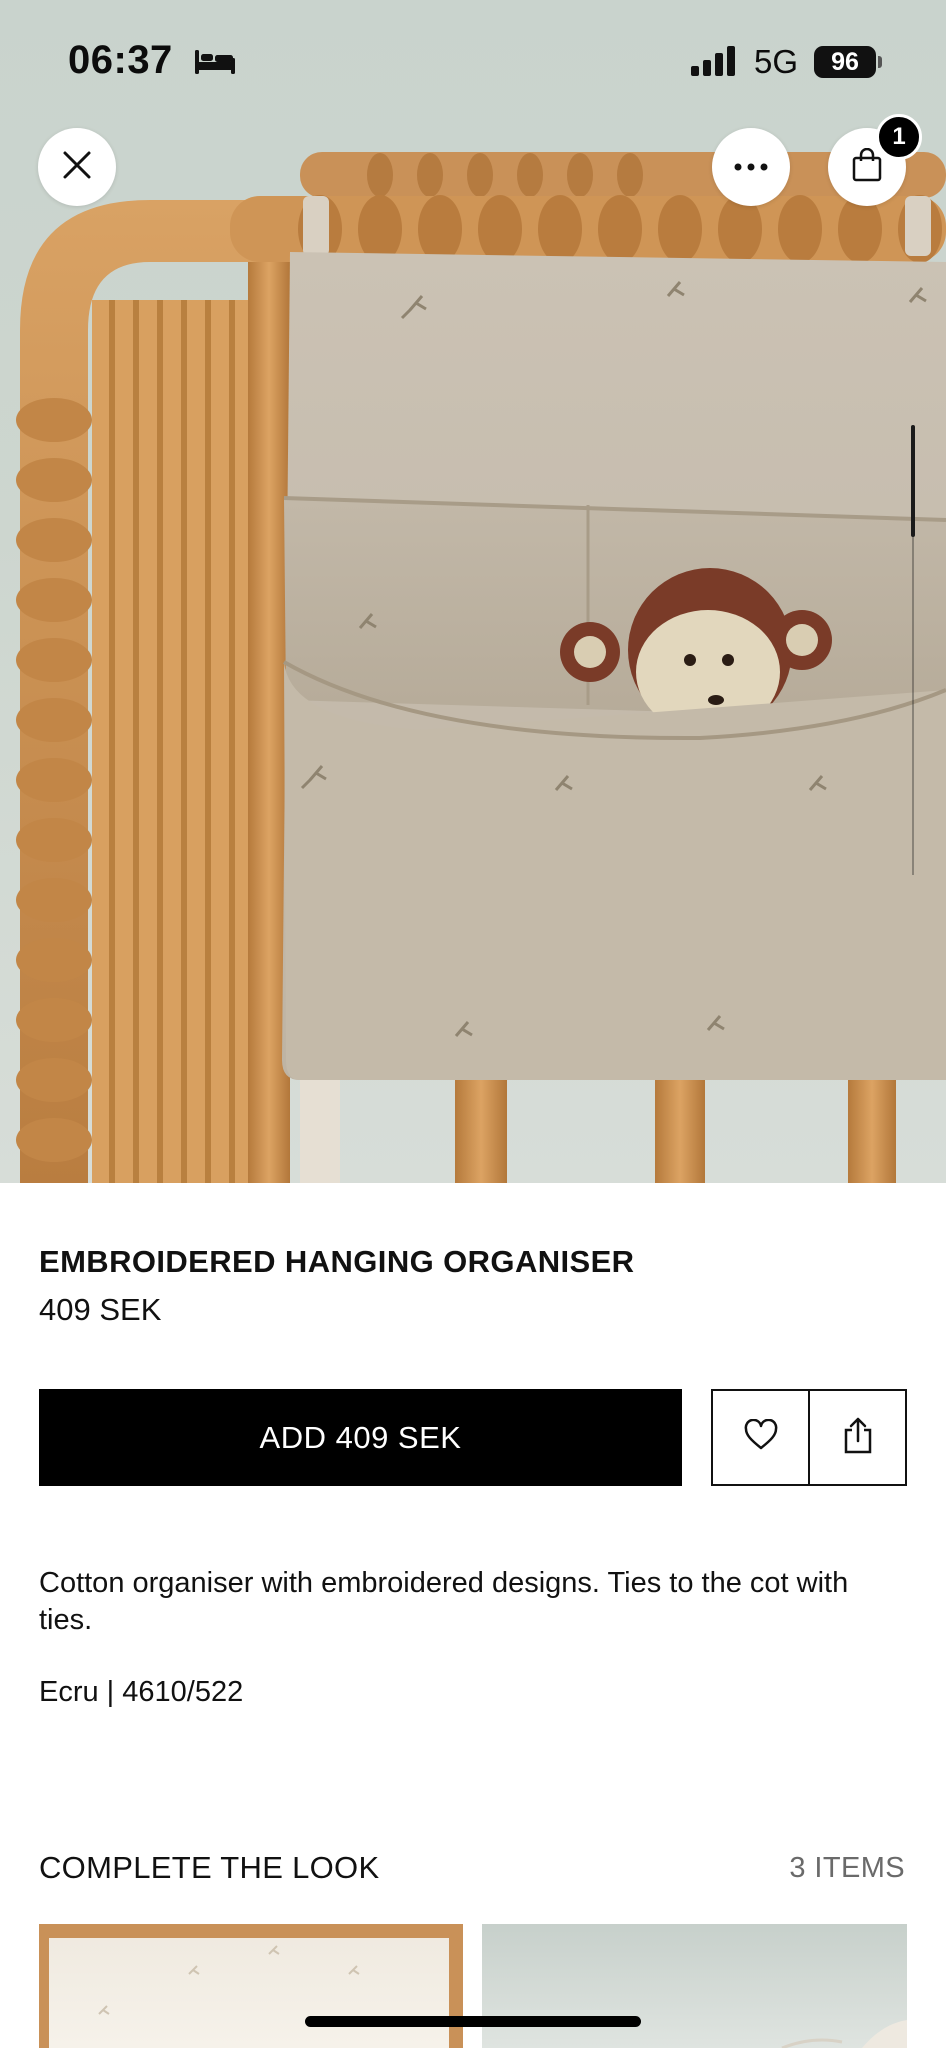  I want to click on share-icon, so click(858, 1437).